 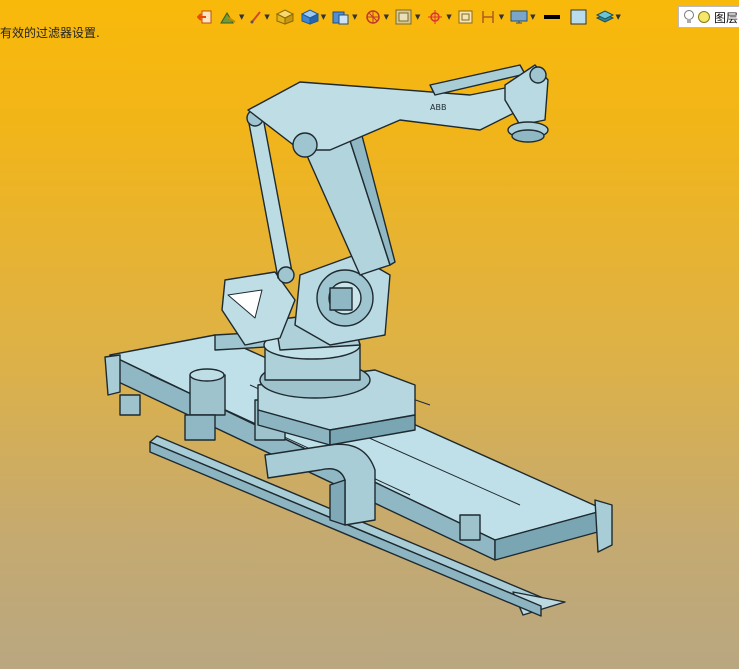 What do you see at coordinates (386, 111) in the screenshot?
I see `upper-arm: ABB` at bounding box center [386, 111].